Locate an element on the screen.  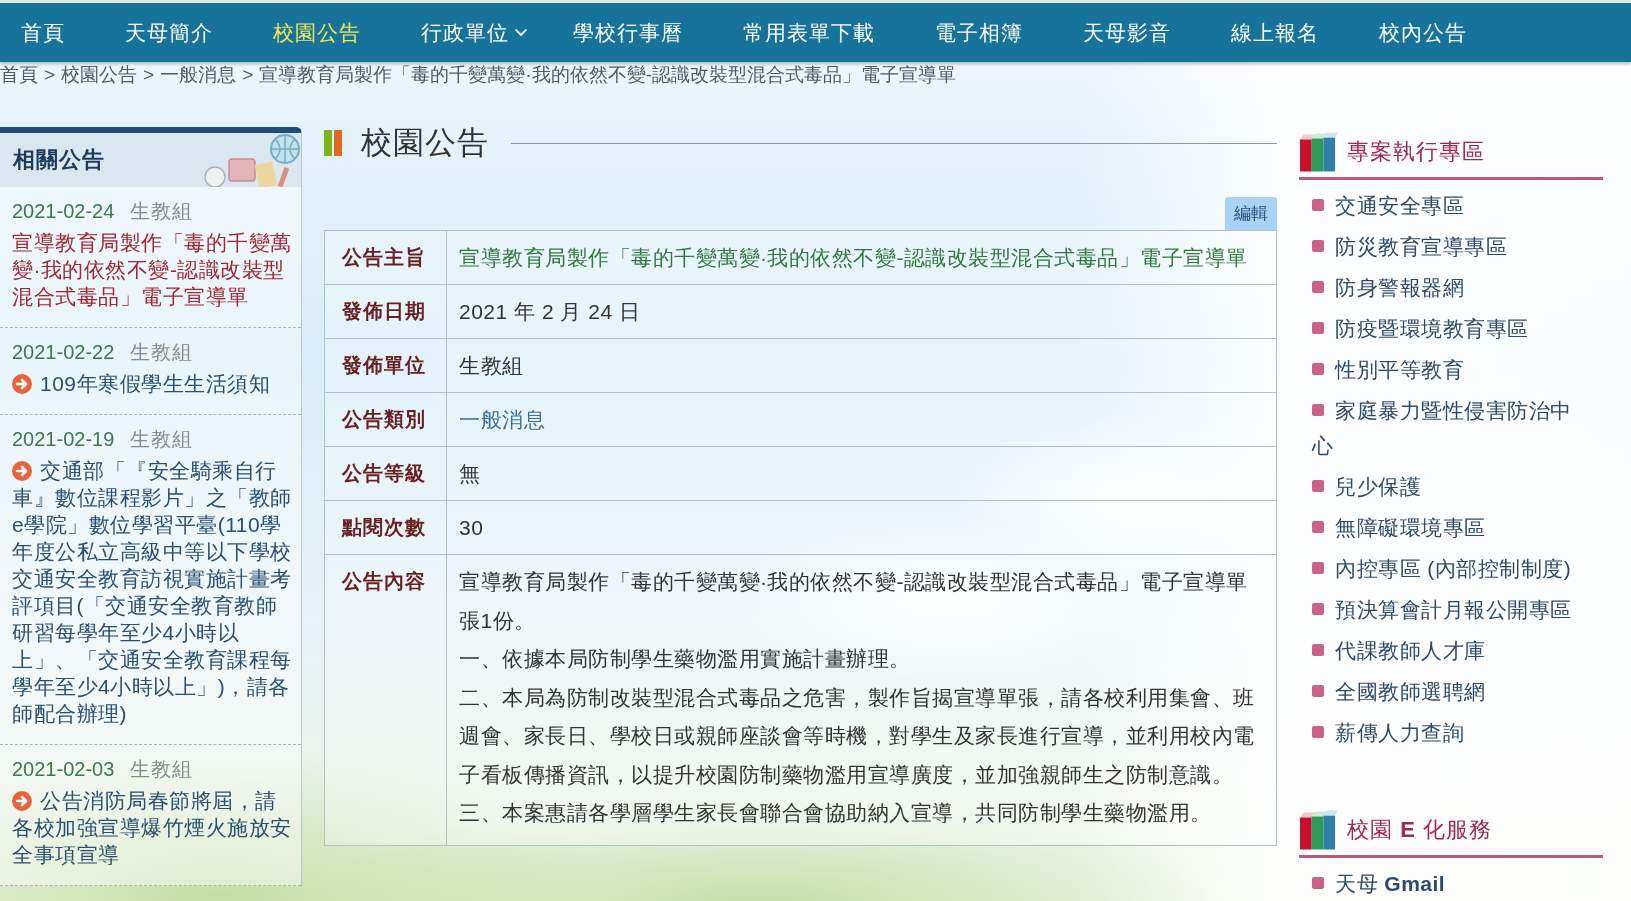
sidebar-link: 性別平等教育 is located at coordinates (1446, 369).